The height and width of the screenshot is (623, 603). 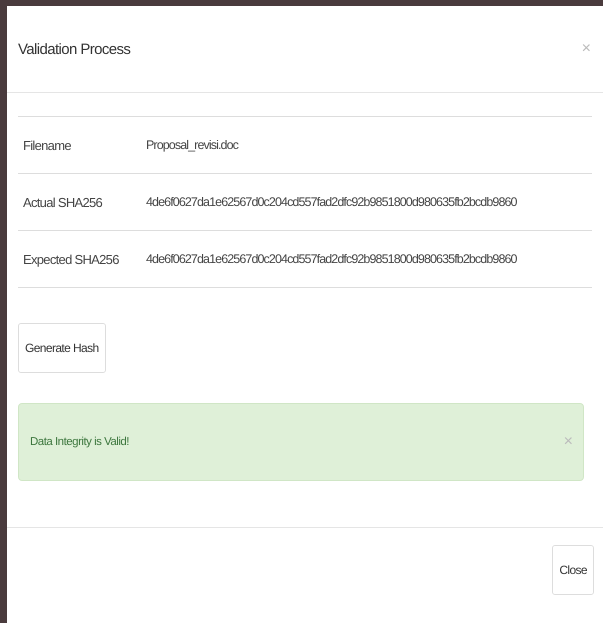 What do you see at coordinates (63, 202) in the screenshot?
I see `field-label: Actual SHA256` at bounding box center [63, 202].